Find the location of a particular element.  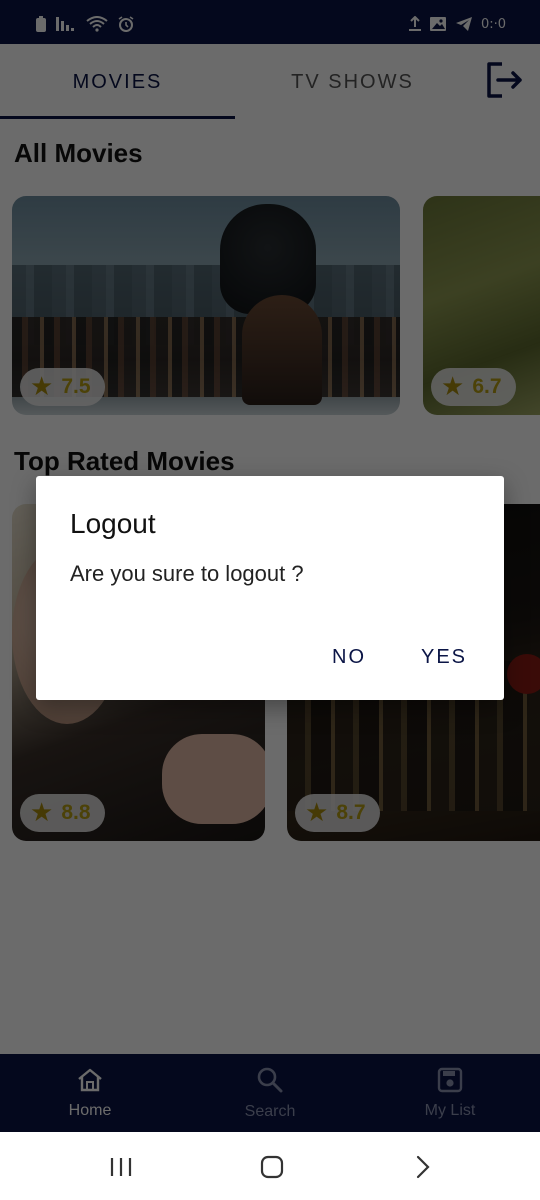

tab-indicator is located at coordinates (117, 117).